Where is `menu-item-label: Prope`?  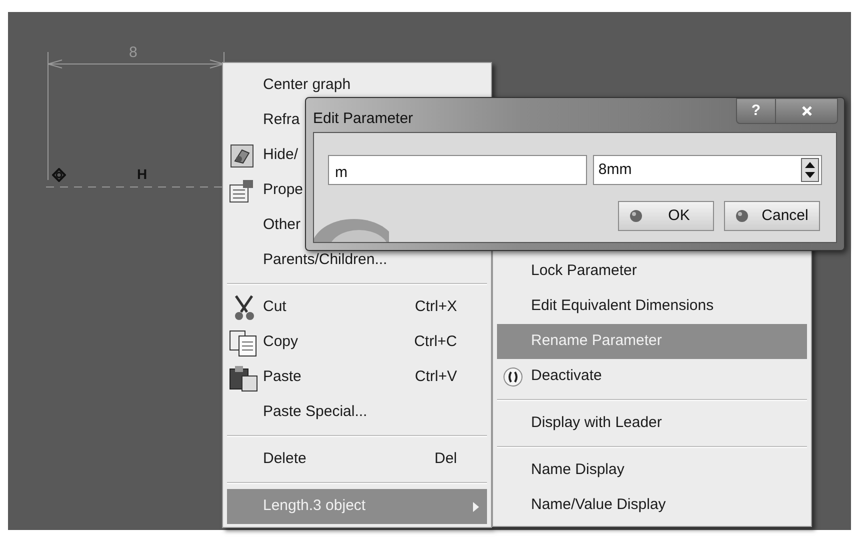 menu-item-label: Prope is located at coordinates (283, 190).